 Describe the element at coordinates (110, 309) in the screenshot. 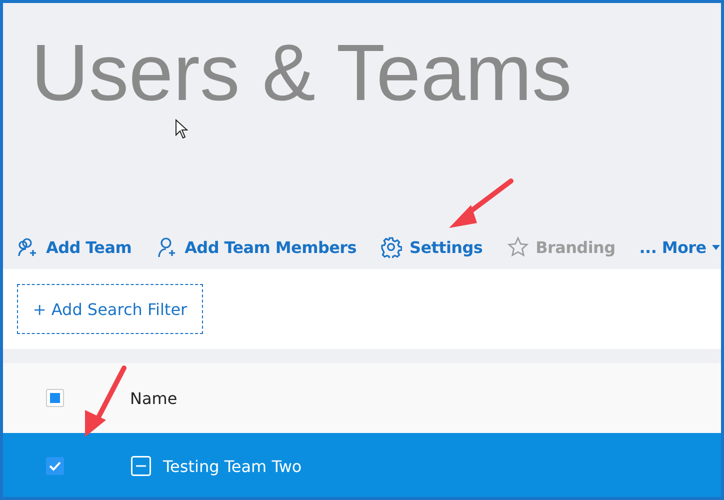

I see `add-search-filter-button: + Add Search Filter` at that location.